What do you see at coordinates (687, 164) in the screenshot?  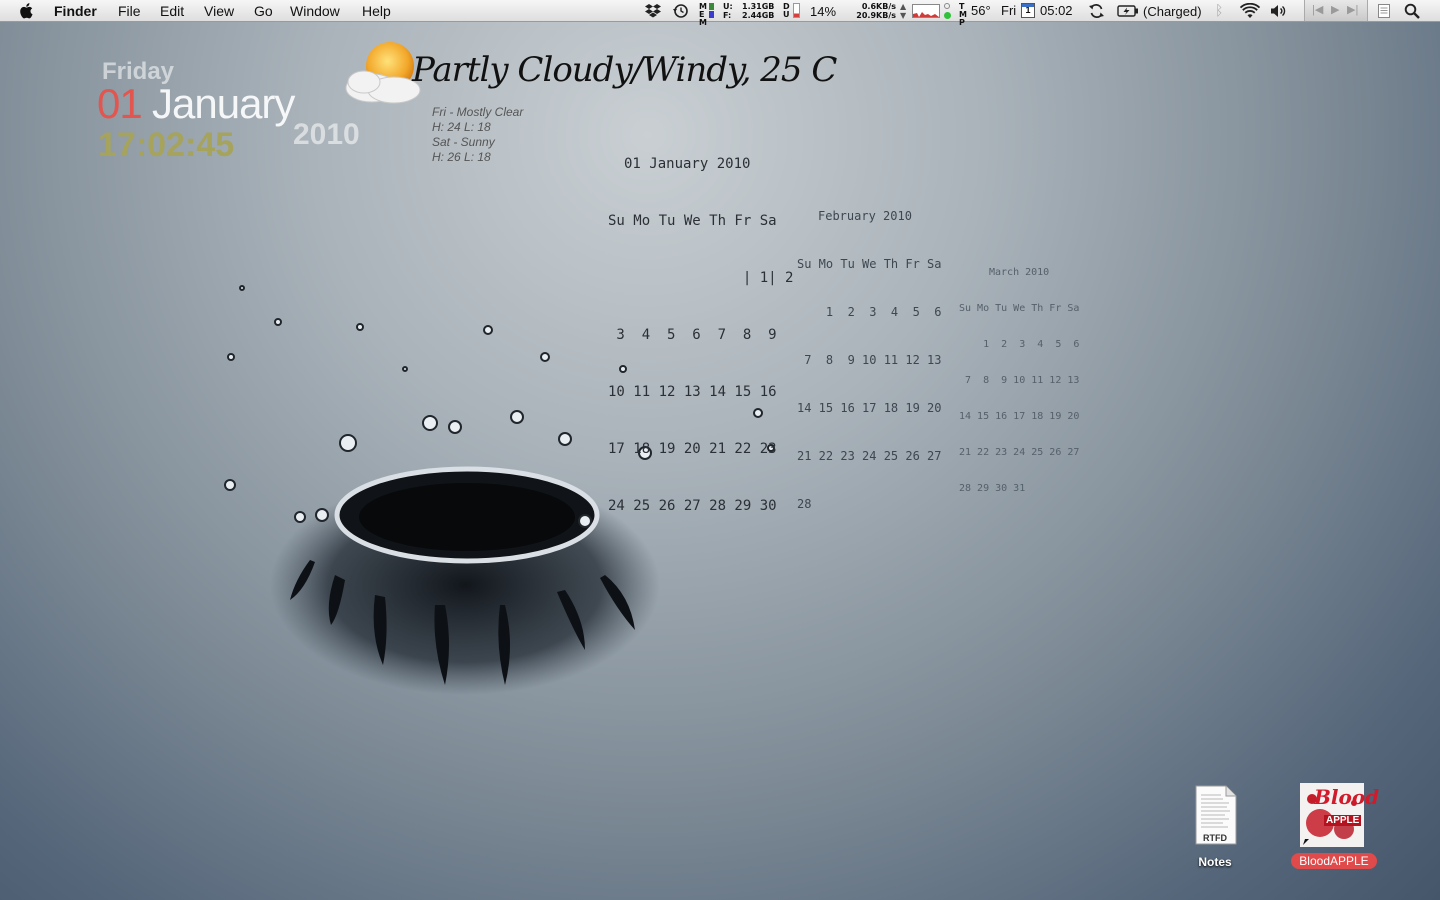 I see `calendar-title: 01 January 2010` at bounding box center [687, 164].